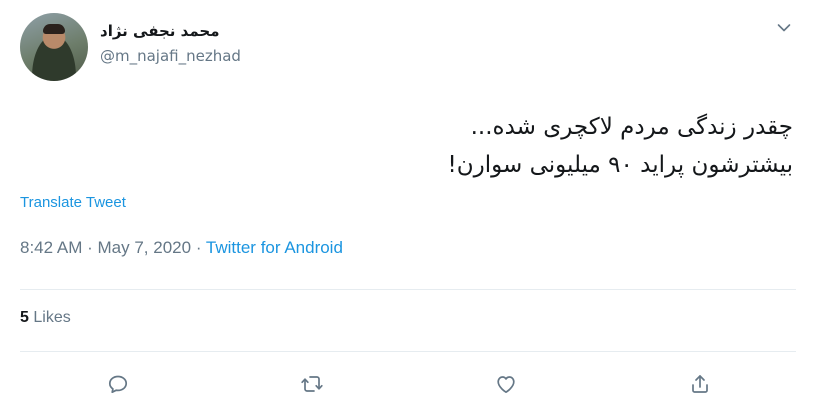 The height and width of the screenshot is (417, 816). I want to click on share-button, so click(700, 384).